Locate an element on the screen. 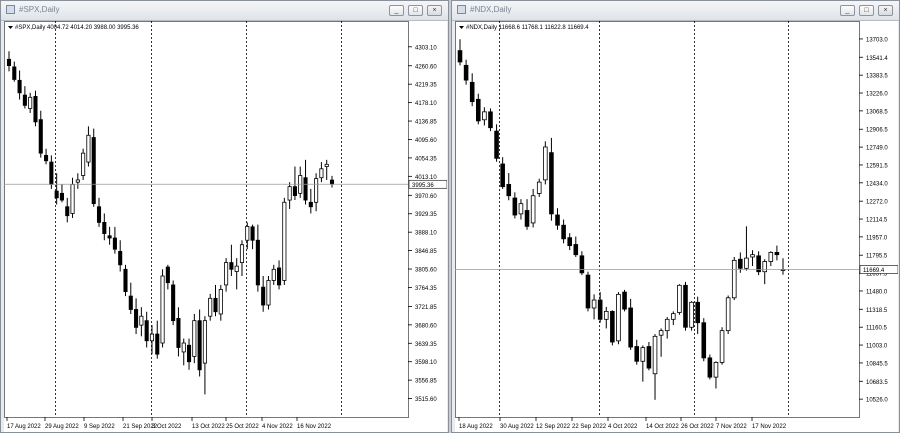 The height and width of the screenshot is (433, 900). price-tick-label: 4095.60 is located at coordinates (426, 141).